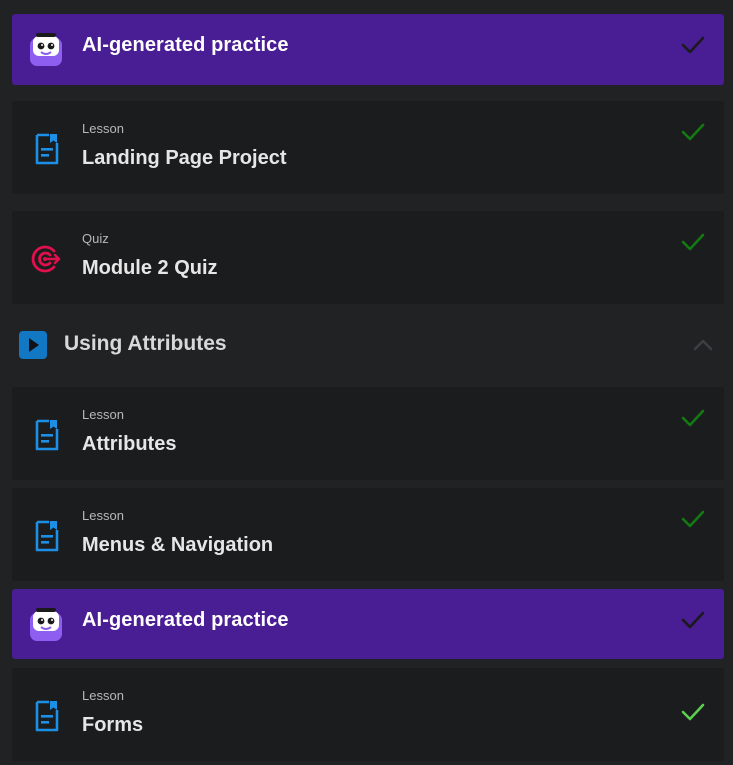 Image resolution: width=733 pixels, height=765 pixels. What do you see at coordinates (368, 147) in the screenshot?
I see `lesson-row: Lesson Landing Page Project` at bounding box center [368, 147].